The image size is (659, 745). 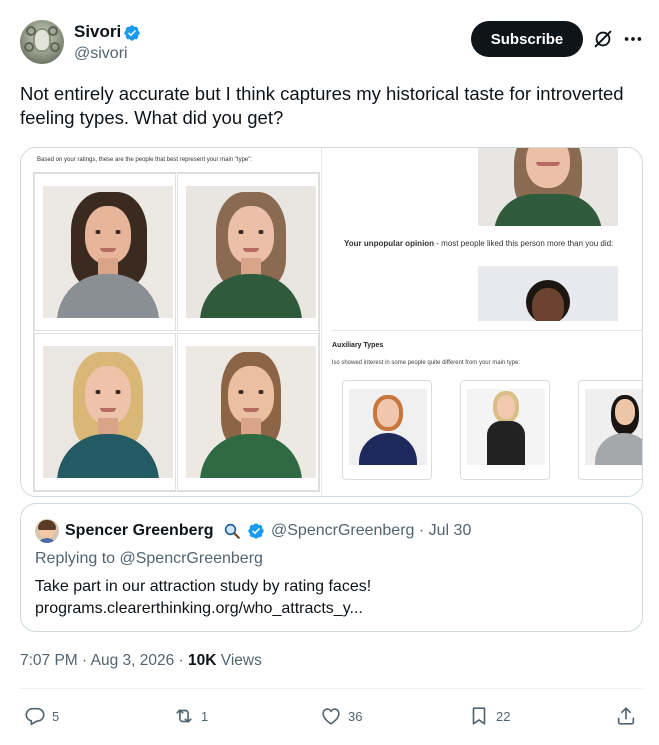 I want to click on top-photo, so click(x=548, y=187).